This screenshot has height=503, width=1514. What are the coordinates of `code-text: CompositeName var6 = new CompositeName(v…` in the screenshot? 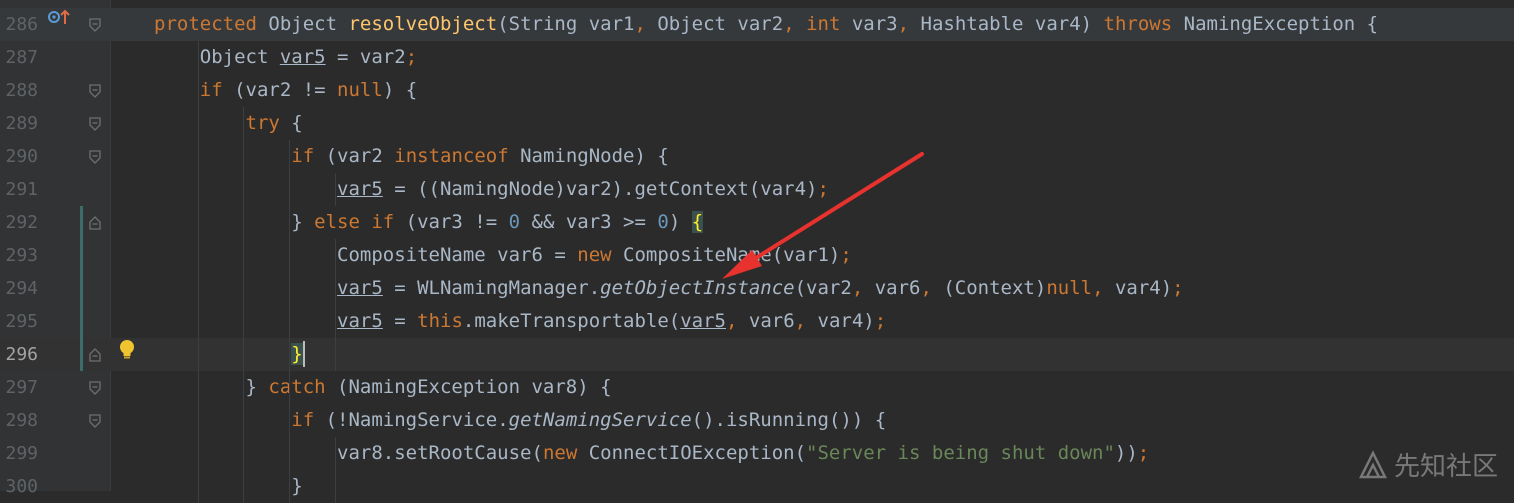 It's located at (503, 255).